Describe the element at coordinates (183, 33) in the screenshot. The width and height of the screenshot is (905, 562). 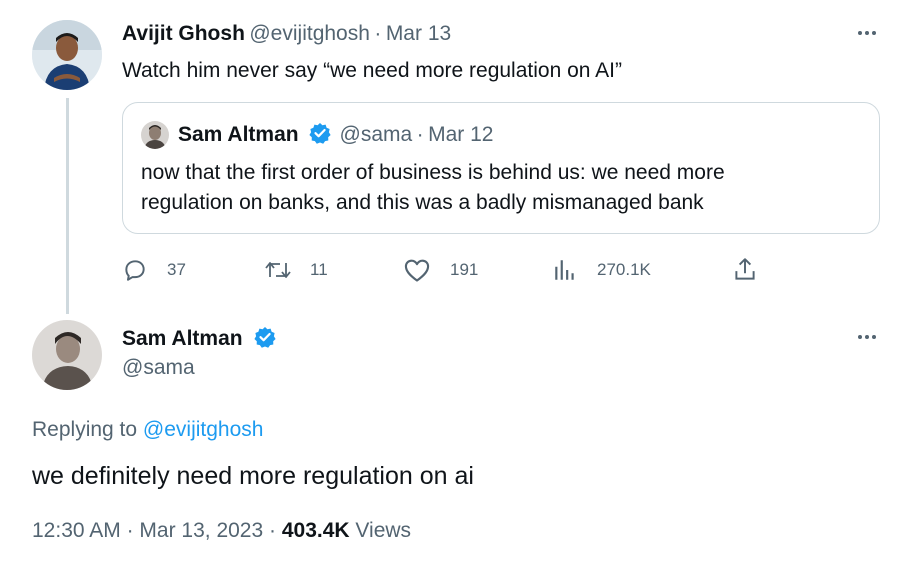
I see `parent-author-name: Avijit Ghosh` at that location.